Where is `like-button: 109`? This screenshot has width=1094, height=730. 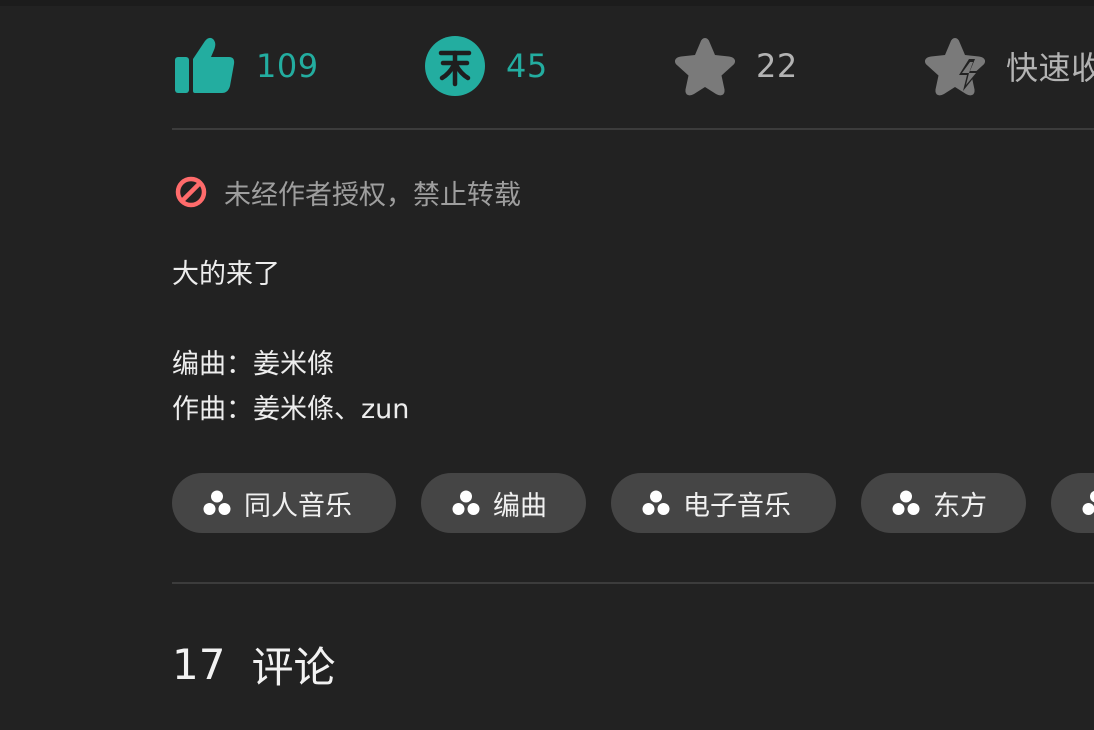
like-button: 109 is located at coordinates (245, 66).